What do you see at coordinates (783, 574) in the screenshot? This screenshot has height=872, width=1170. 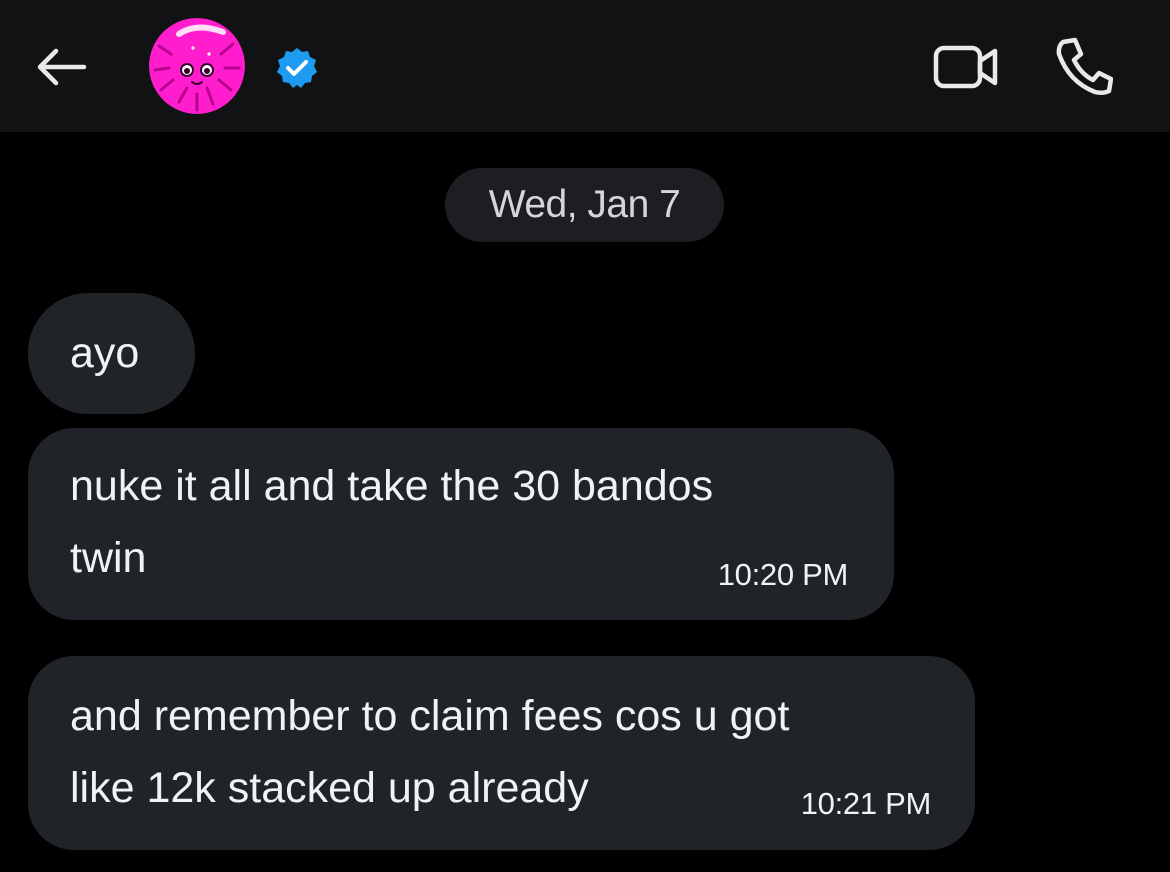 I see `message-timestamp: 10:20 PM` at bounding box center [783, 574].